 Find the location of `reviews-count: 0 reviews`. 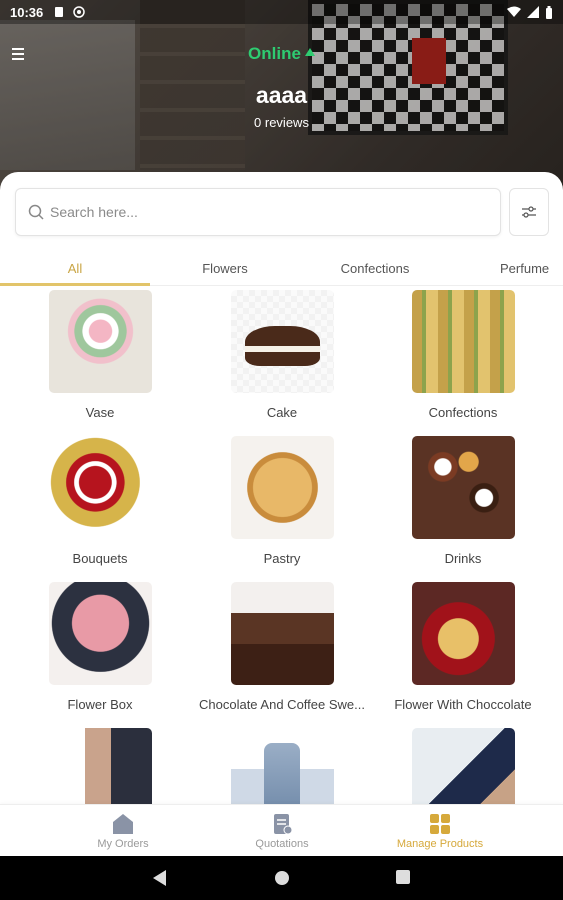

reviews-count: 0 reviews is located at coordinates (281, 122).